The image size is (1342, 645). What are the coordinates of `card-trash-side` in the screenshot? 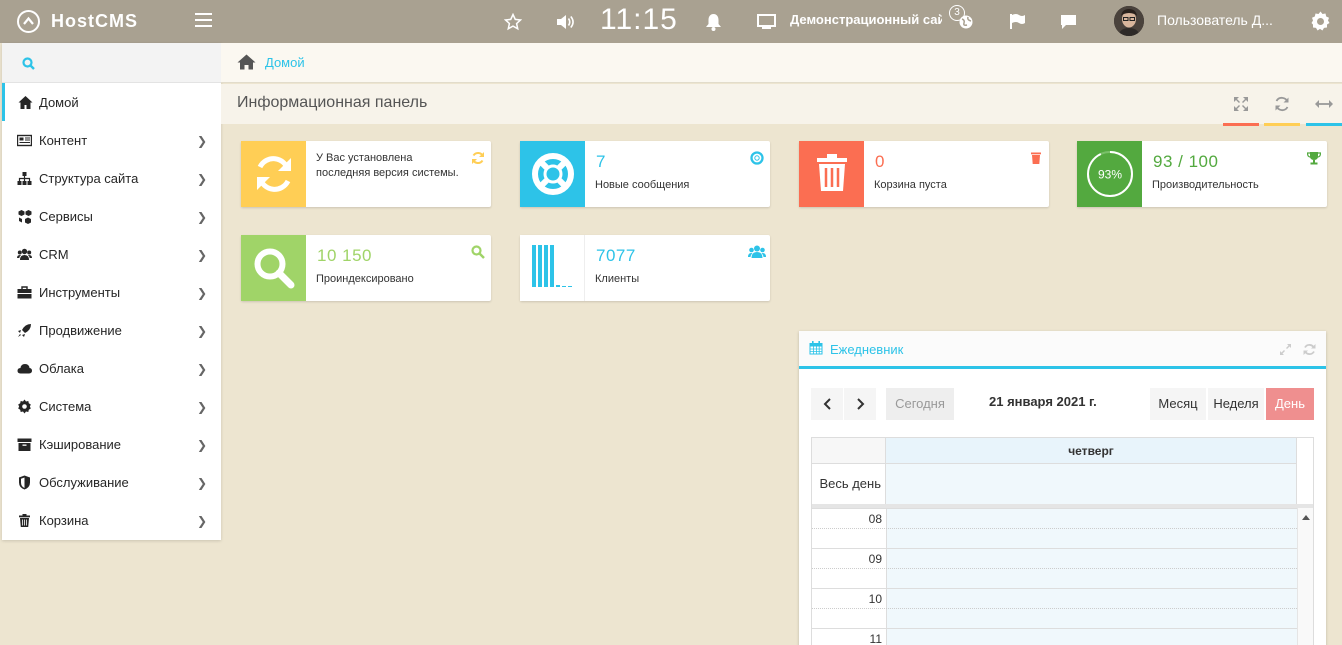 It's located at (831, 174).